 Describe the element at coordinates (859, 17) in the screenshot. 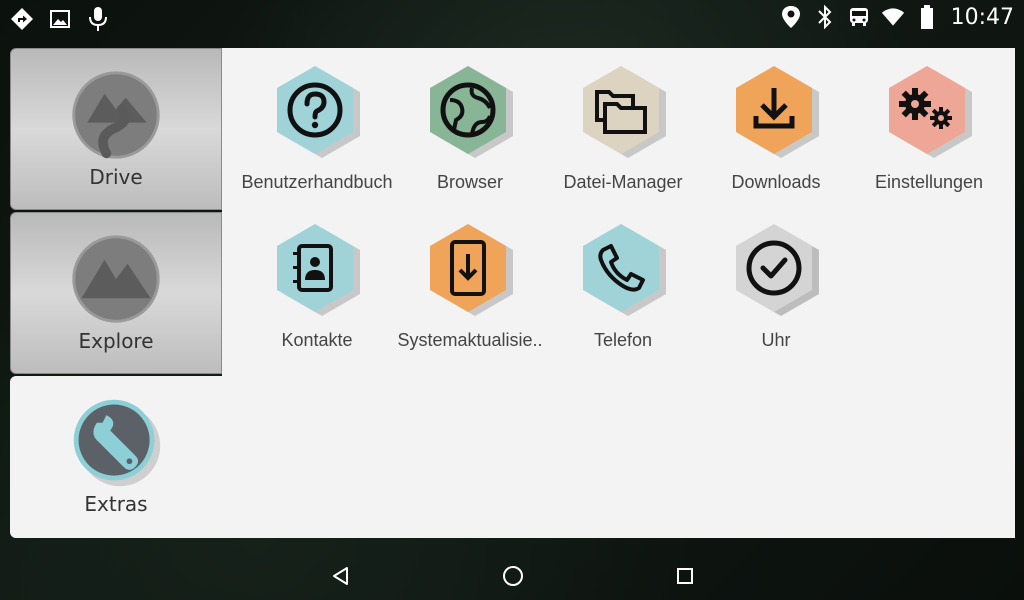

I see `bus-icon` at that location.